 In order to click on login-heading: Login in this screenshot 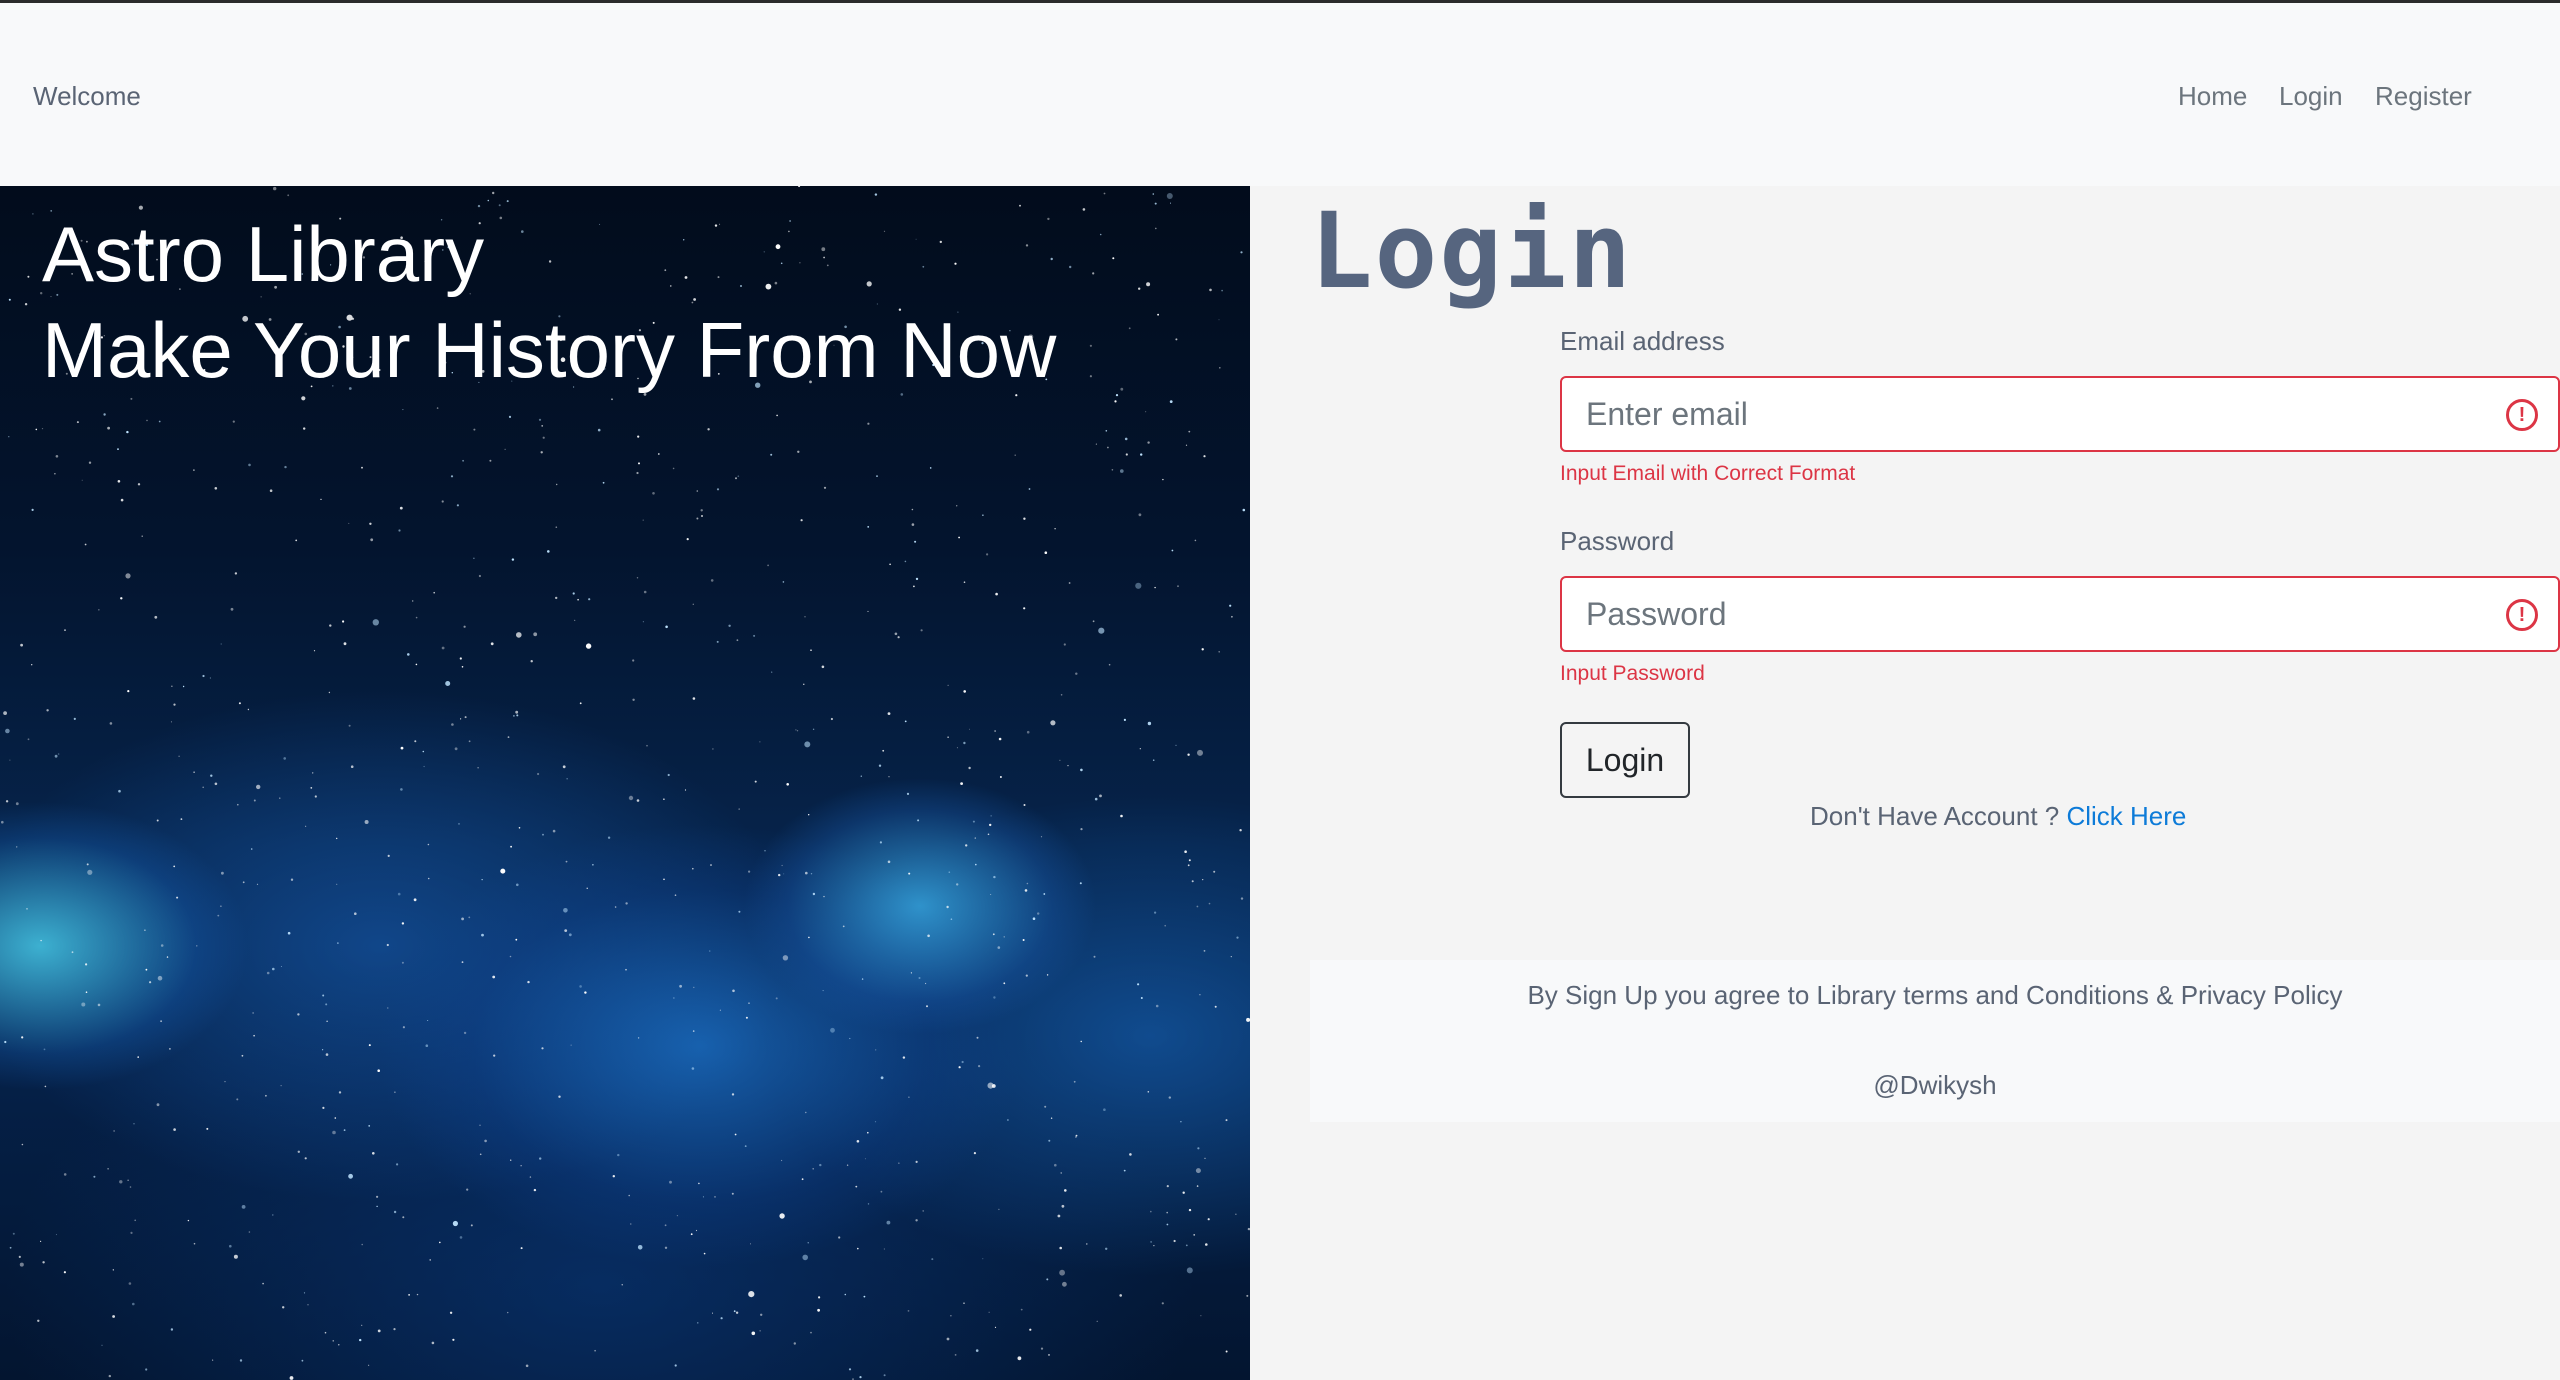, I will do `click(1472, 251)`.